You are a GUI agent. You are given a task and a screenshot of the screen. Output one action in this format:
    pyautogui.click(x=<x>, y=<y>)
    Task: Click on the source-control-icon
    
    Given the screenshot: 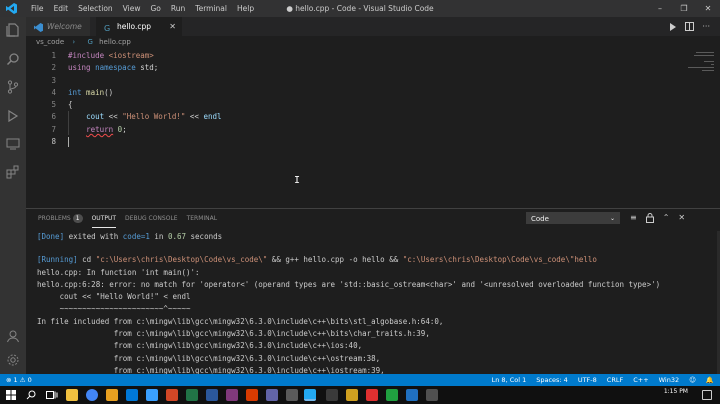 What is the action you would take?
    pyautogui.click(x=13, y=87)
    